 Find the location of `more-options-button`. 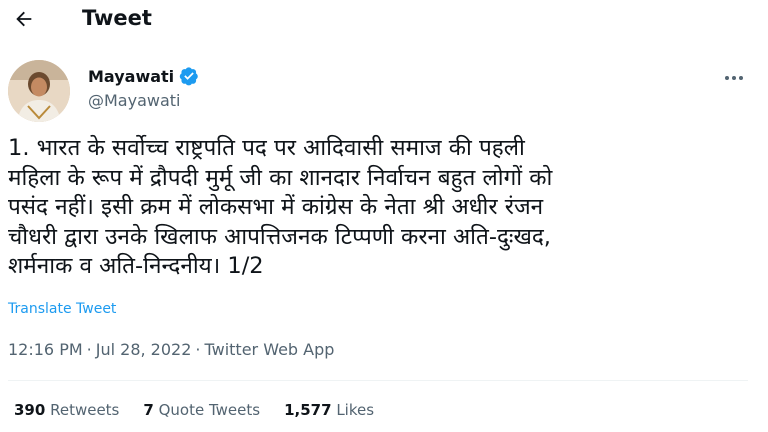

more-options-button is located at coordinates (734, 78).